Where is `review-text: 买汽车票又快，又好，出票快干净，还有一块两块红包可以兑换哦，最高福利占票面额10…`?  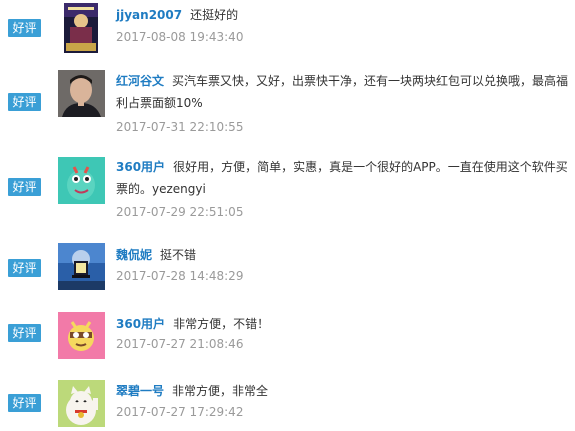 review-text: 买汽车票又快，又好，出票快干净，还有一块两块红包可以兑换哦，最高福利占票面额10… is located at coordinates (342, 92).